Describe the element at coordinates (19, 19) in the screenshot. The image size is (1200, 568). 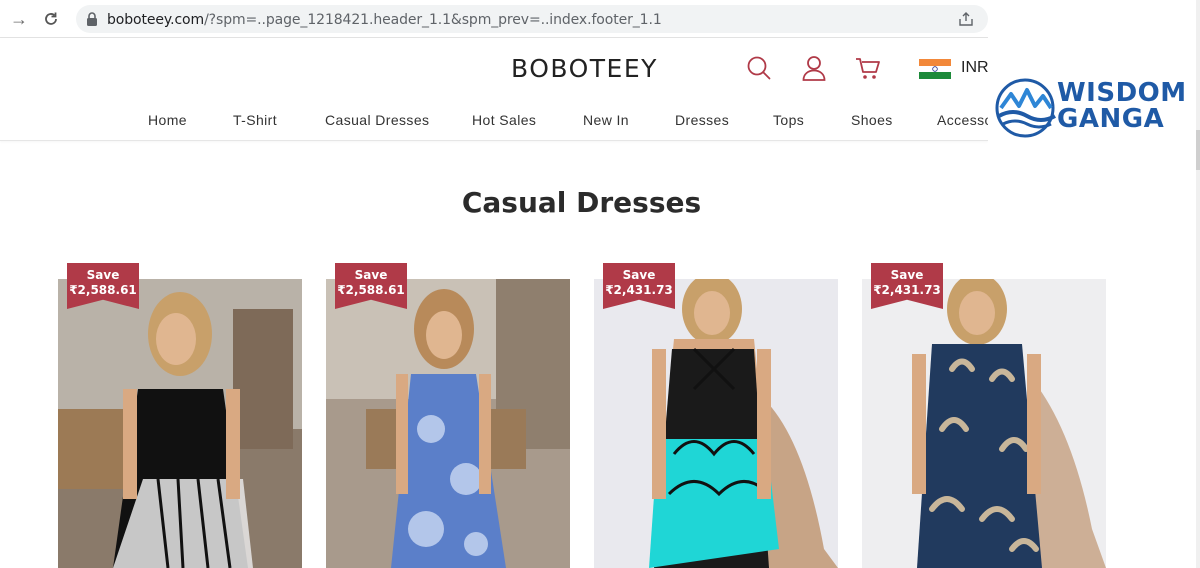
I see `back-arrow-icon: →` at that location.